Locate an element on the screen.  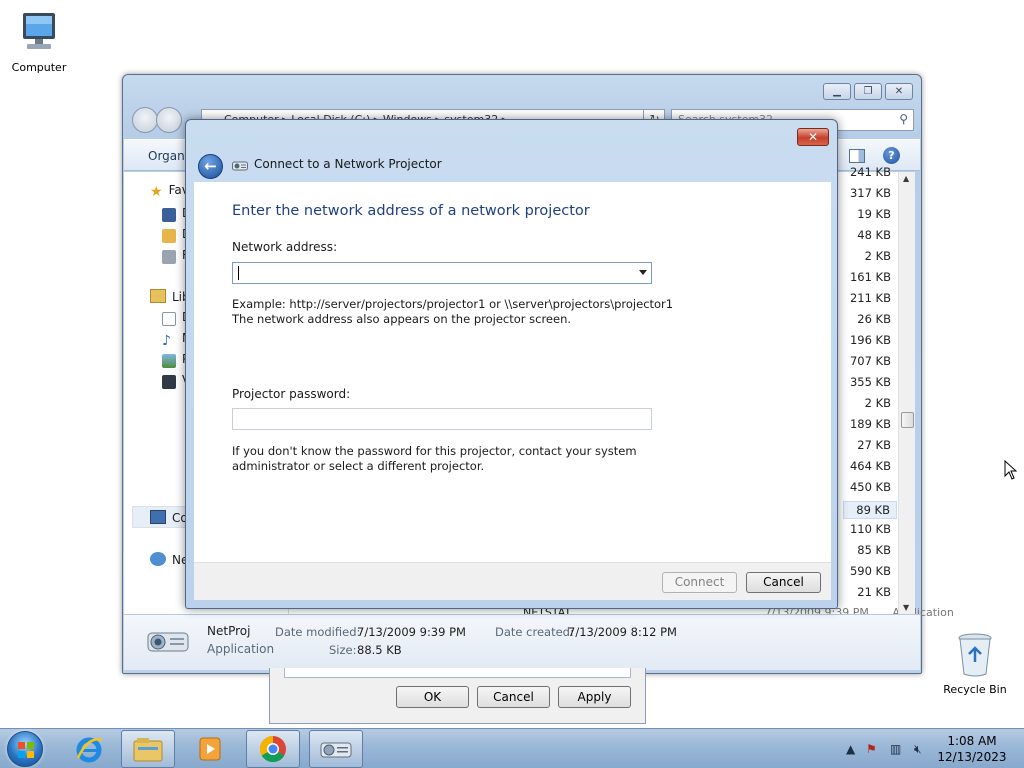
projector-password-label: Projector password: is located at coordinates (291, 394).